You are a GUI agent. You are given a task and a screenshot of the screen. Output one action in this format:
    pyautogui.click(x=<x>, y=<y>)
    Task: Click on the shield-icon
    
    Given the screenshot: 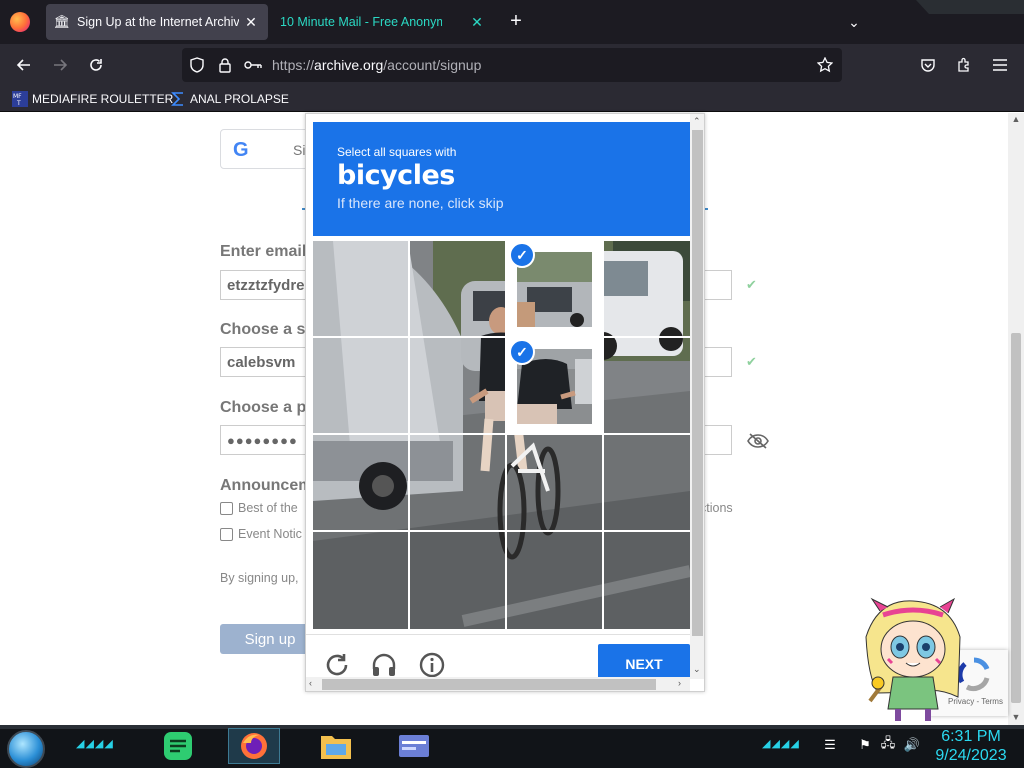 What is the action you would take?
    pyautogui.click(x=197, y=65)
    